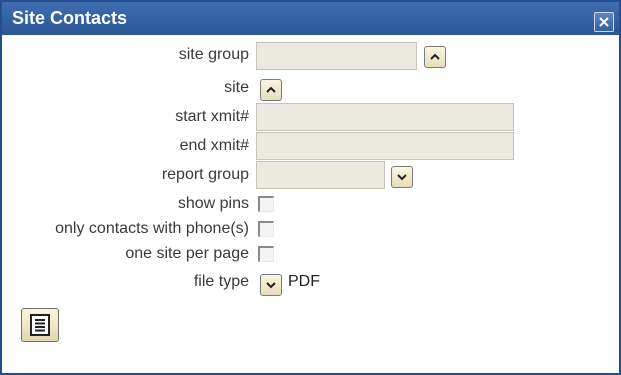 This screenshot has height=375, width=621. What do you see at coordinates (205, 174) in the screenshot?
I see `report-group-label: report group` at bounding box center [205, 174].